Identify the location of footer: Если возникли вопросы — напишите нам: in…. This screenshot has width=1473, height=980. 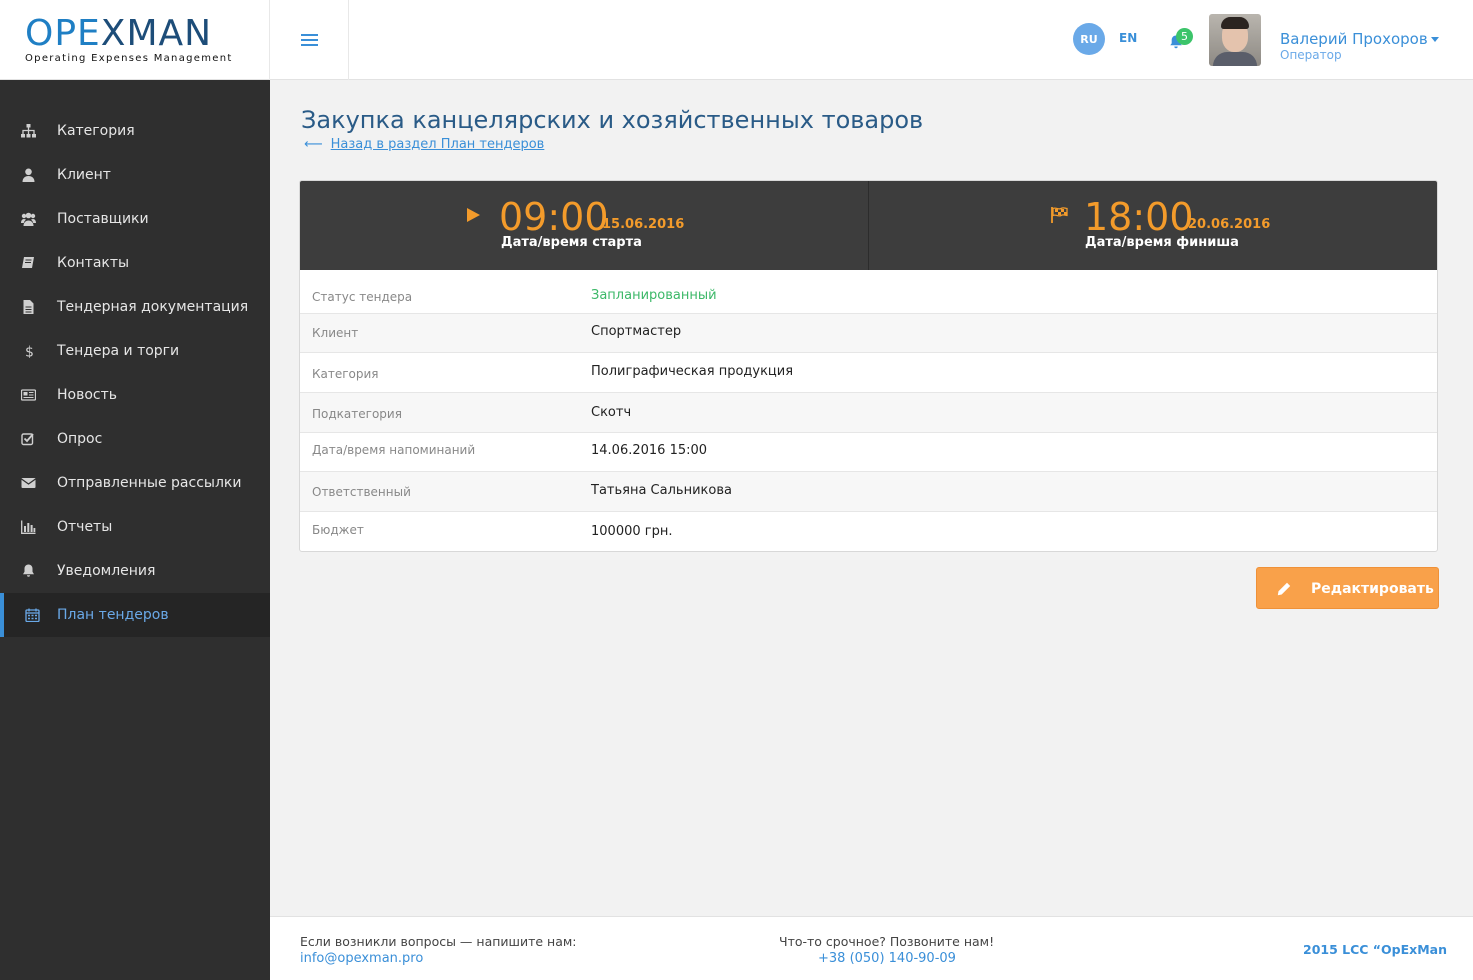
(871, 948).